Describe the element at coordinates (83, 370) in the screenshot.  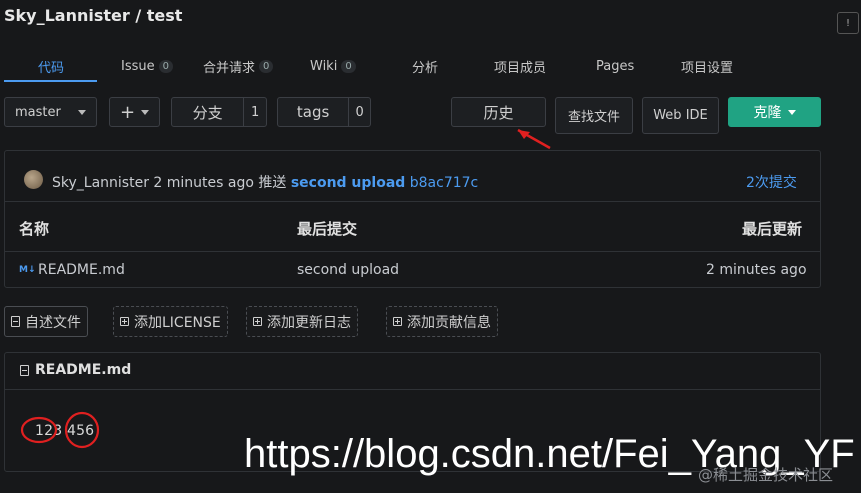
I see `readme-title: README.md` at that location.